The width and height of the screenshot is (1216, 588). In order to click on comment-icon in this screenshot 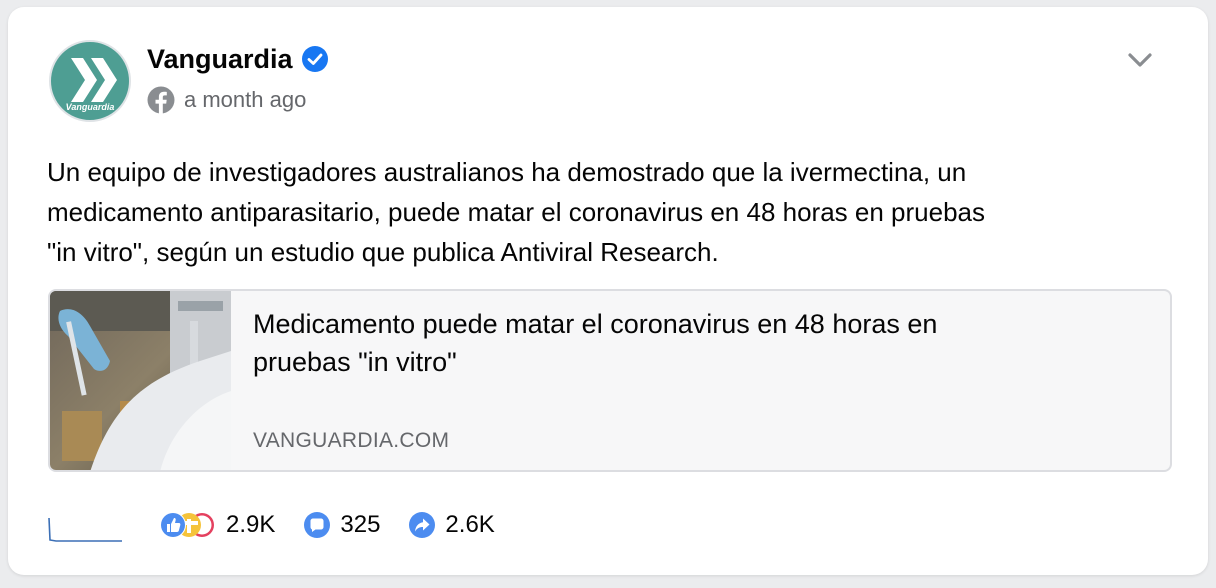, I will do `click(317, 525)`.